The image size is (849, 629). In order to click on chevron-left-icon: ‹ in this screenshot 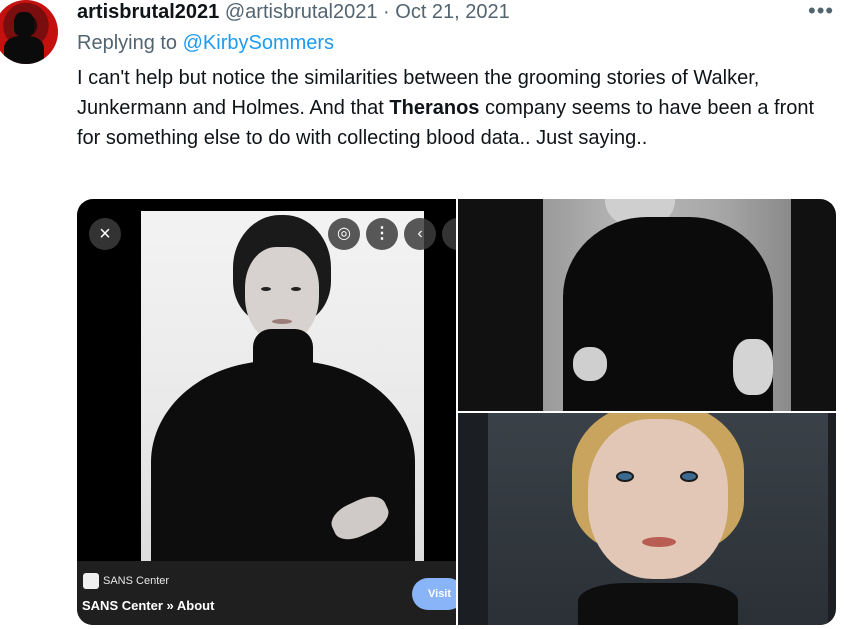, I will do `click(420, 234)`.